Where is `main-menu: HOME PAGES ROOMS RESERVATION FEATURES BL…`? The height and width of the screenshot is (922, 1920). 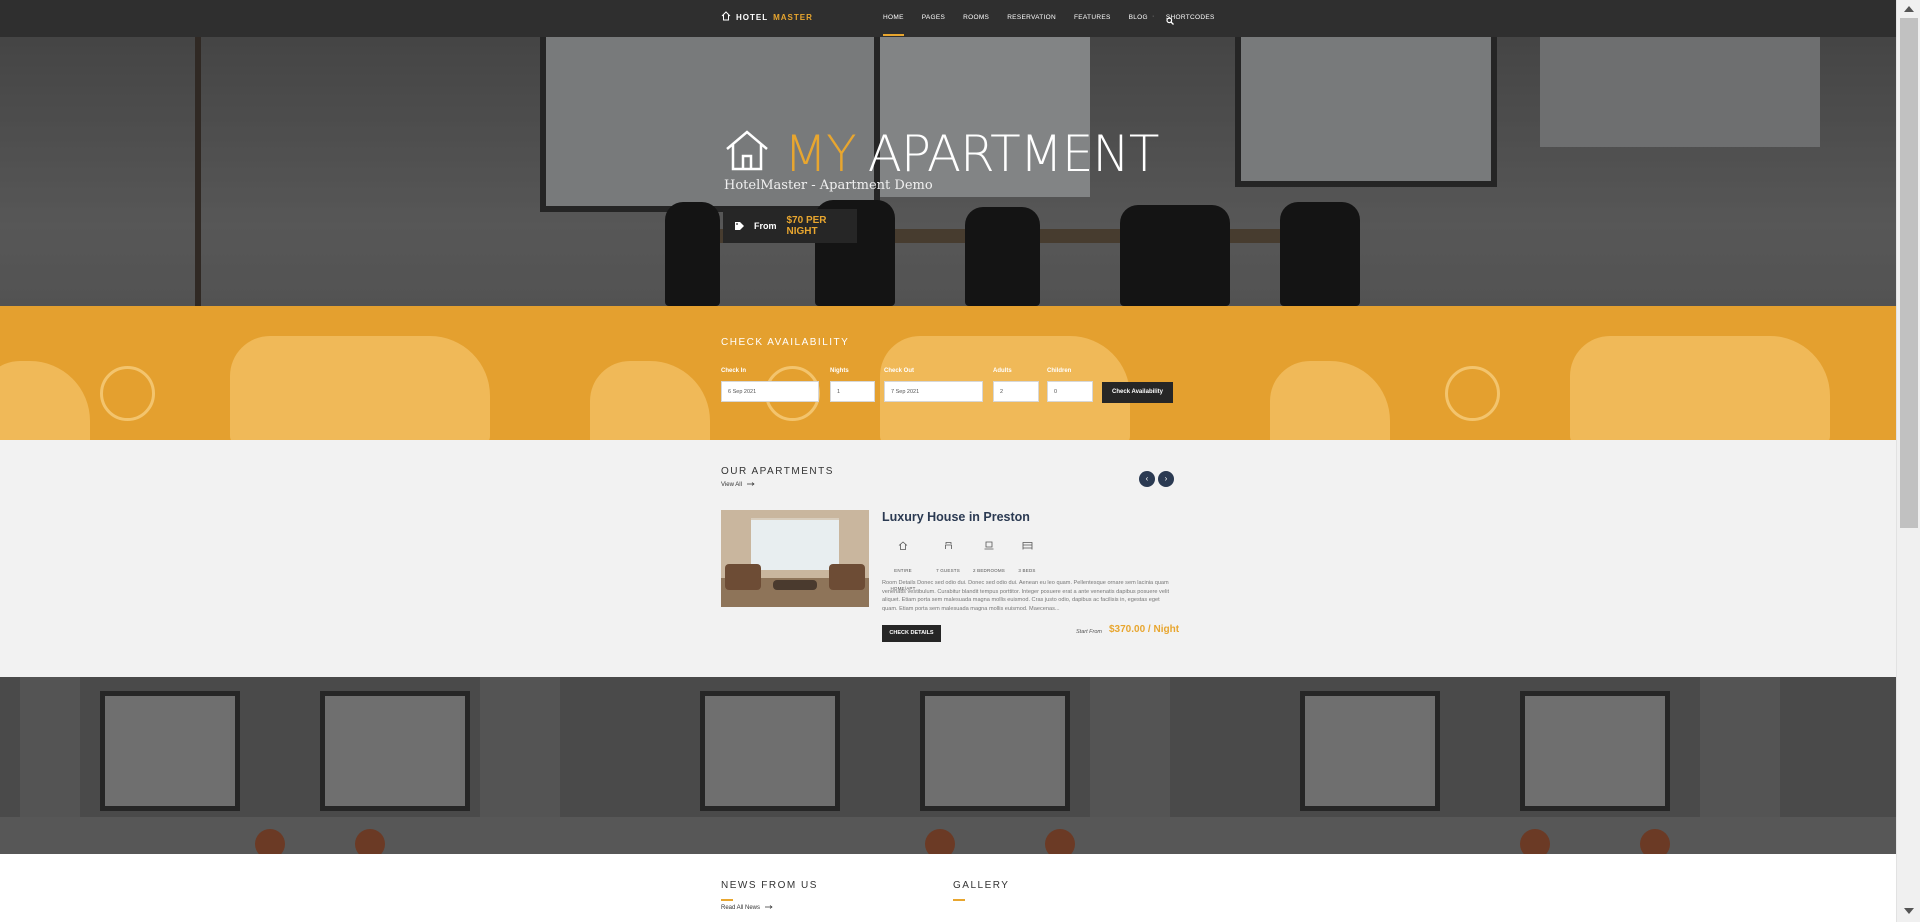 main-menu: HOME PAGES ROOMS RESERVATION FEATURES BL… is located at coordinates (1058, 25).